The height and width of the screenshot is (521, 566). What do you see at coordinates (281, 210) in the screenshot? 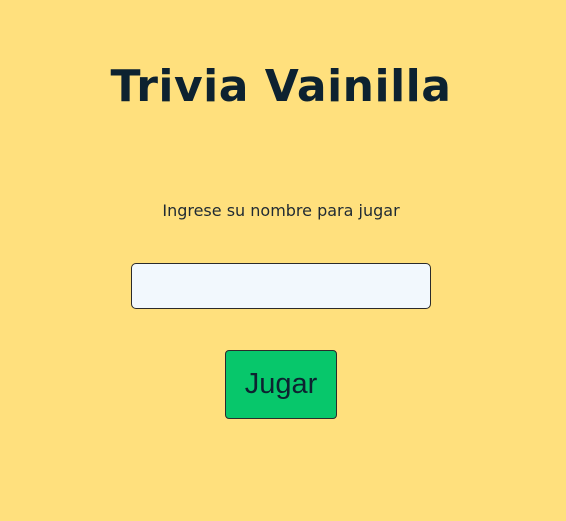
I see `name-prompt-label: Ingrese su nombre para jugar` at bounding box center [281, 210].